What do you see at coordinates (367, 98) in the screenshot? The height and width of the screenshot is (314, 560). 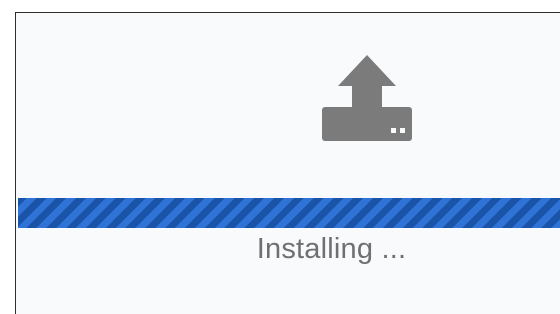 I see `upload-icon` at bounding box center [367, 98].